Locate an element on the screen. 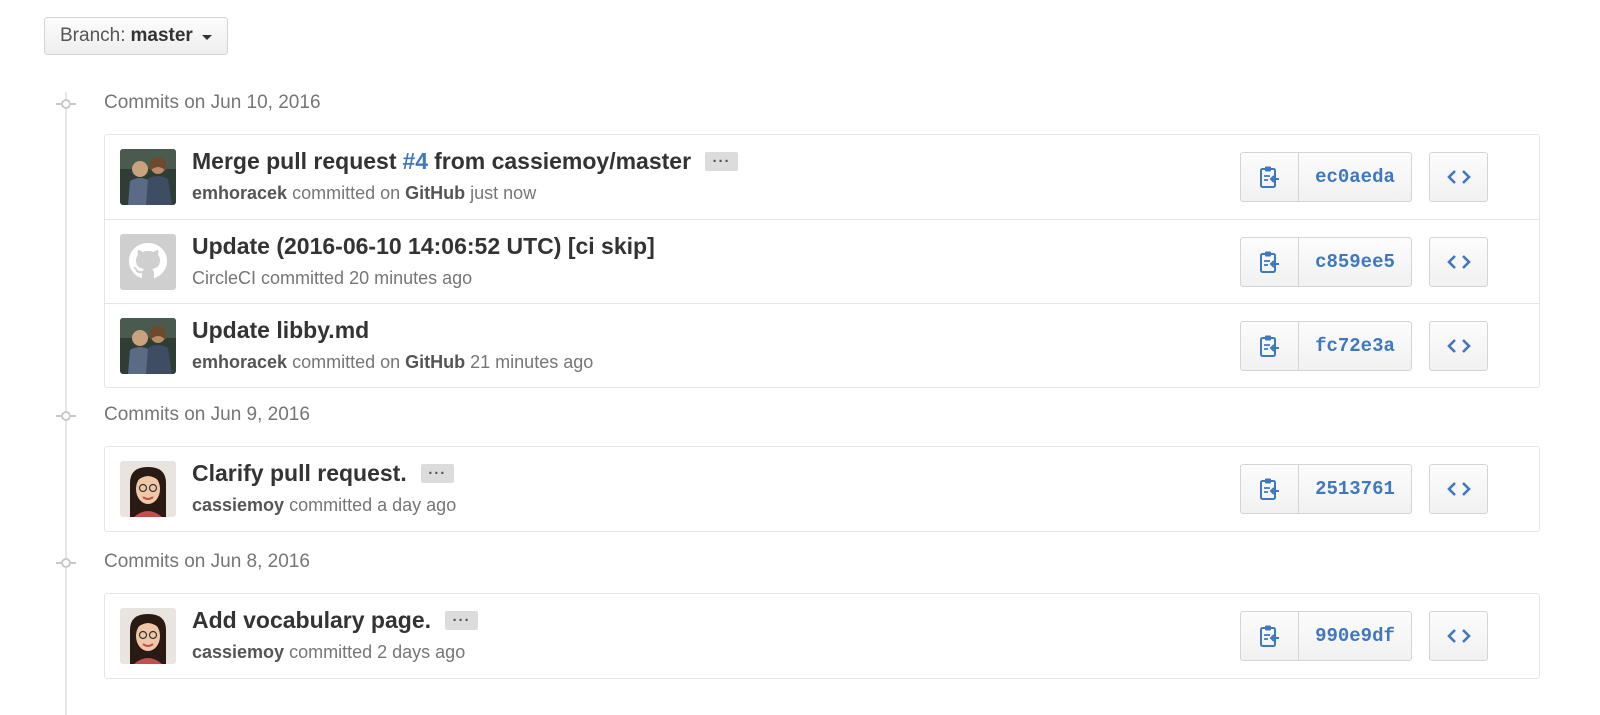  commit-sha-group: 2513761 is located at coordinates (1326, 489).